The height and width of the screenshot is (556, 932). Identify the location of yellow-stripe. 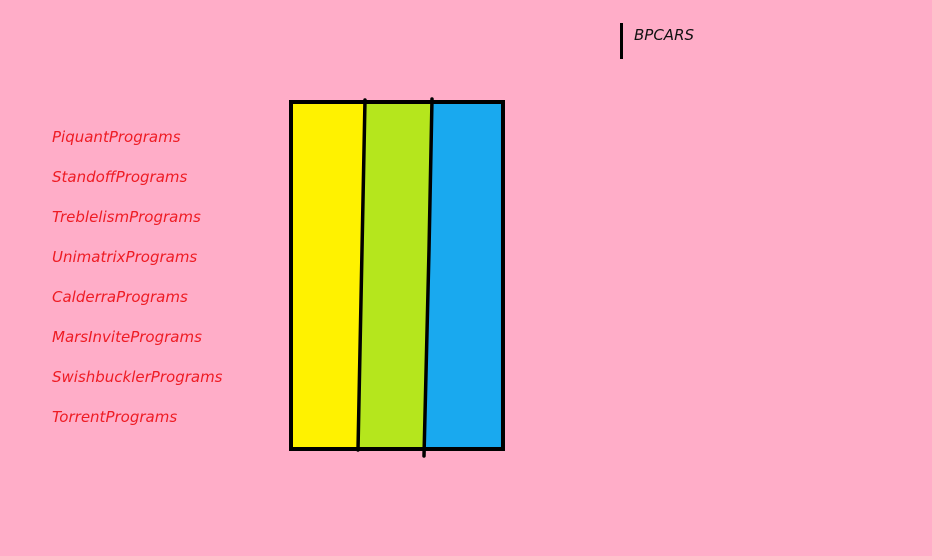
(328, 275).